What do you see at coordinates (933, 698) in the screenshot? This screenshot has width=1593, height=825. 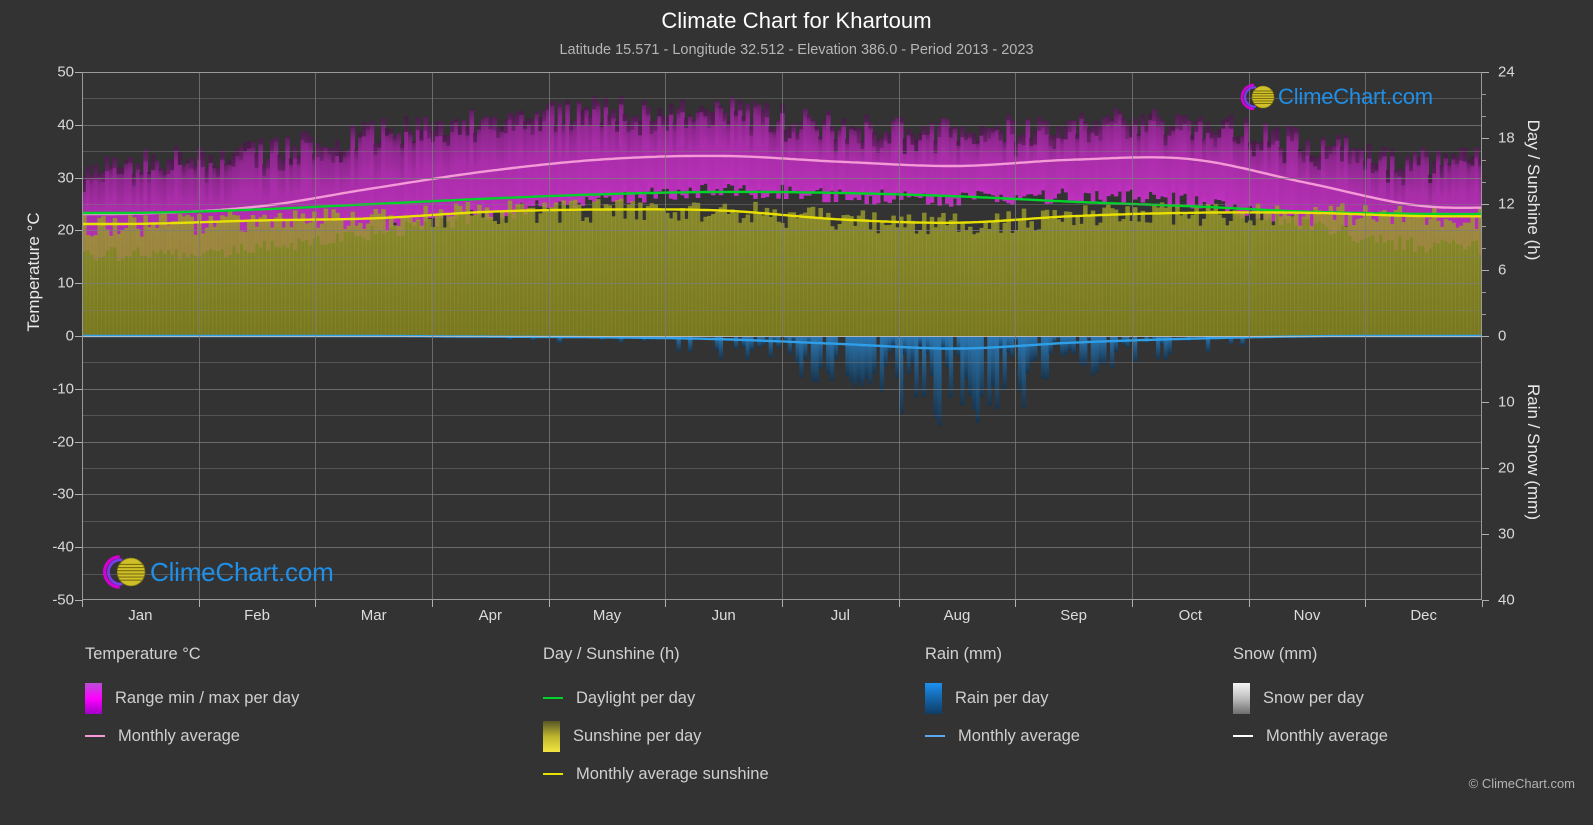 I see `swatch-rain` at bounding box center [933, 698].